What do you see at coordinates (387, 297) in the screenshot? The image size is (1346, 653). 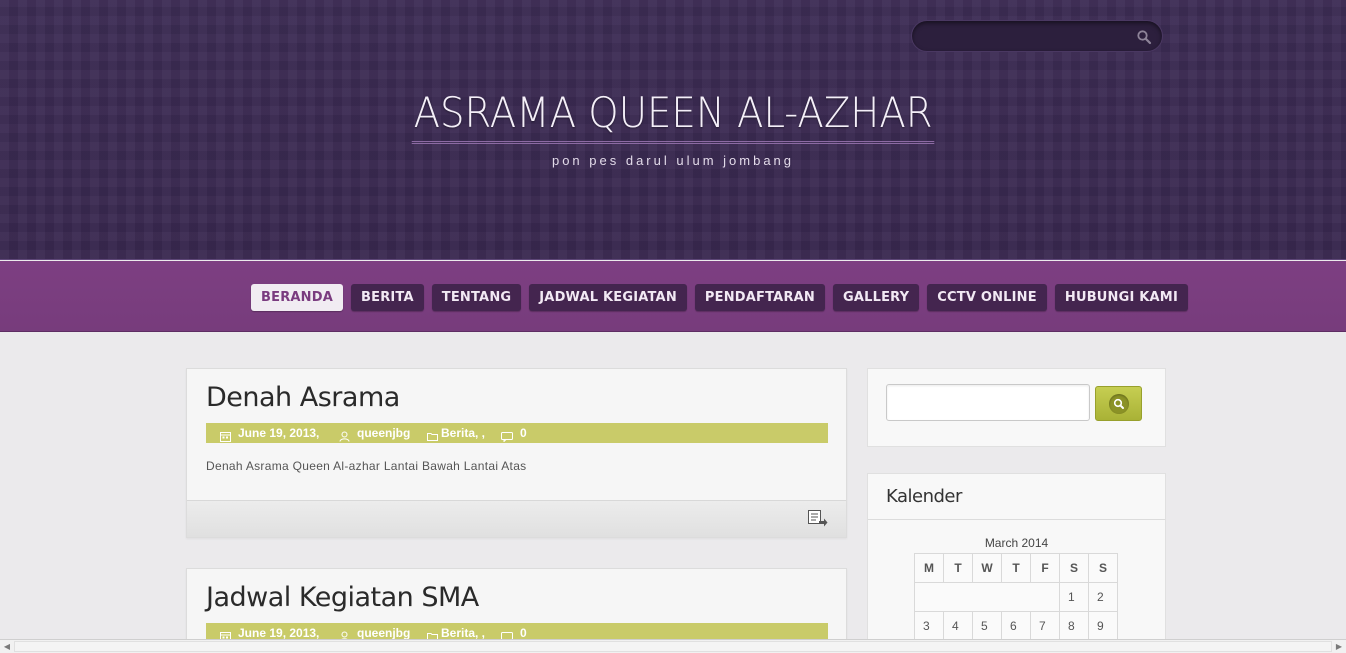 I see `nav-item-berita: BERITA` at bounding box center [387, 297].